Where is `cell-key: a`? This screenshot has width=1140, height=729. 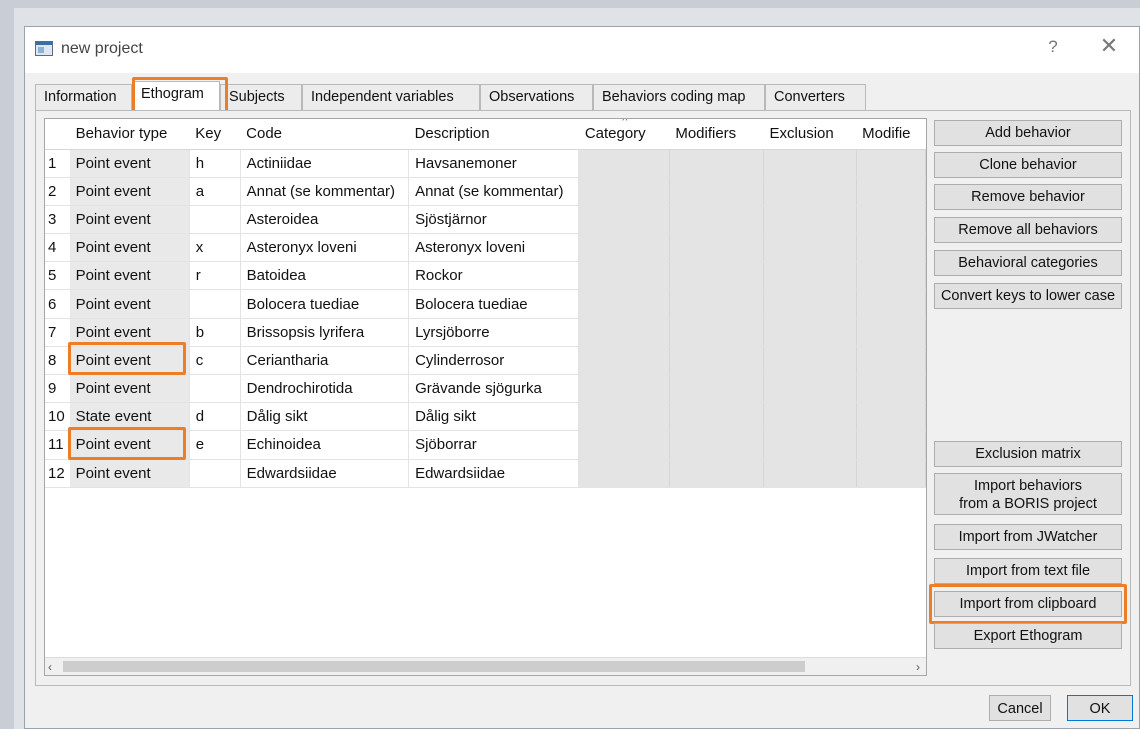
cell-key: a is located at coordinates (215, 191).